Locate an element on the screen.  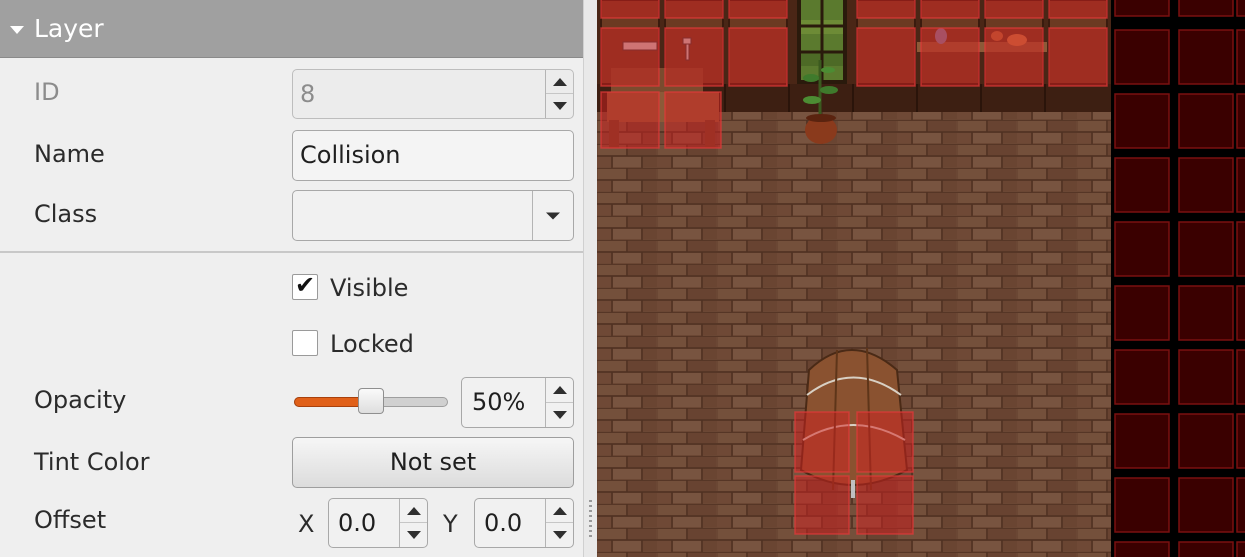
offset-x-spinbox: 0.0 is located at coordinates (378, 523).